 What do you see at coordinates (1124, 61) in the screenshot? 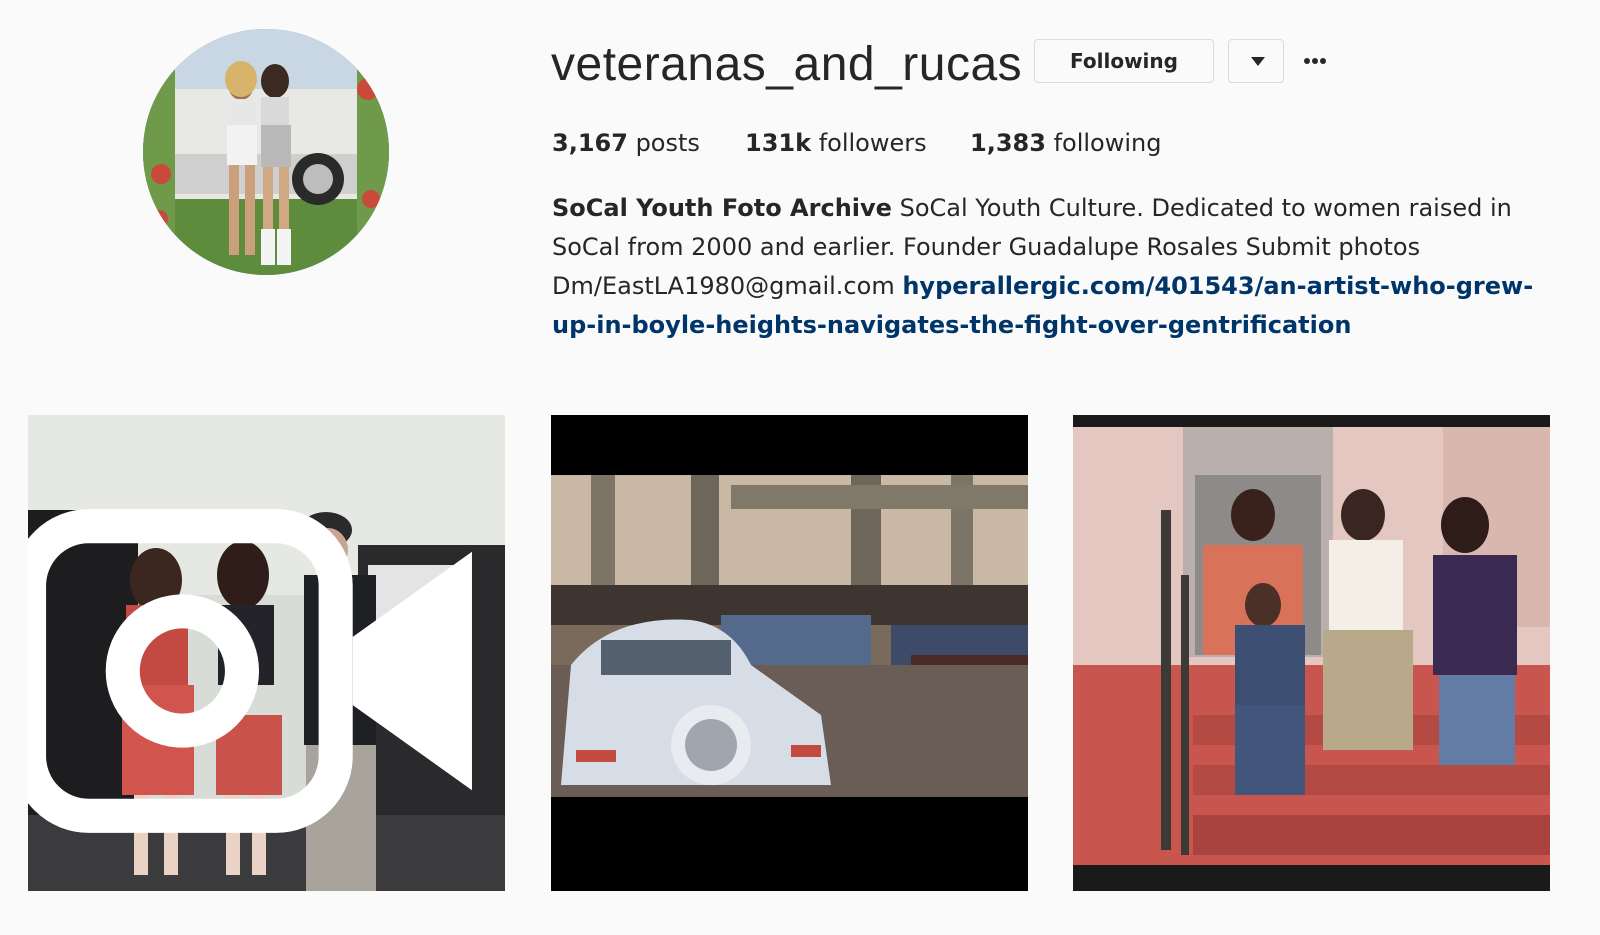
I see `following-button: Following` at bounding box center [1124, 61].